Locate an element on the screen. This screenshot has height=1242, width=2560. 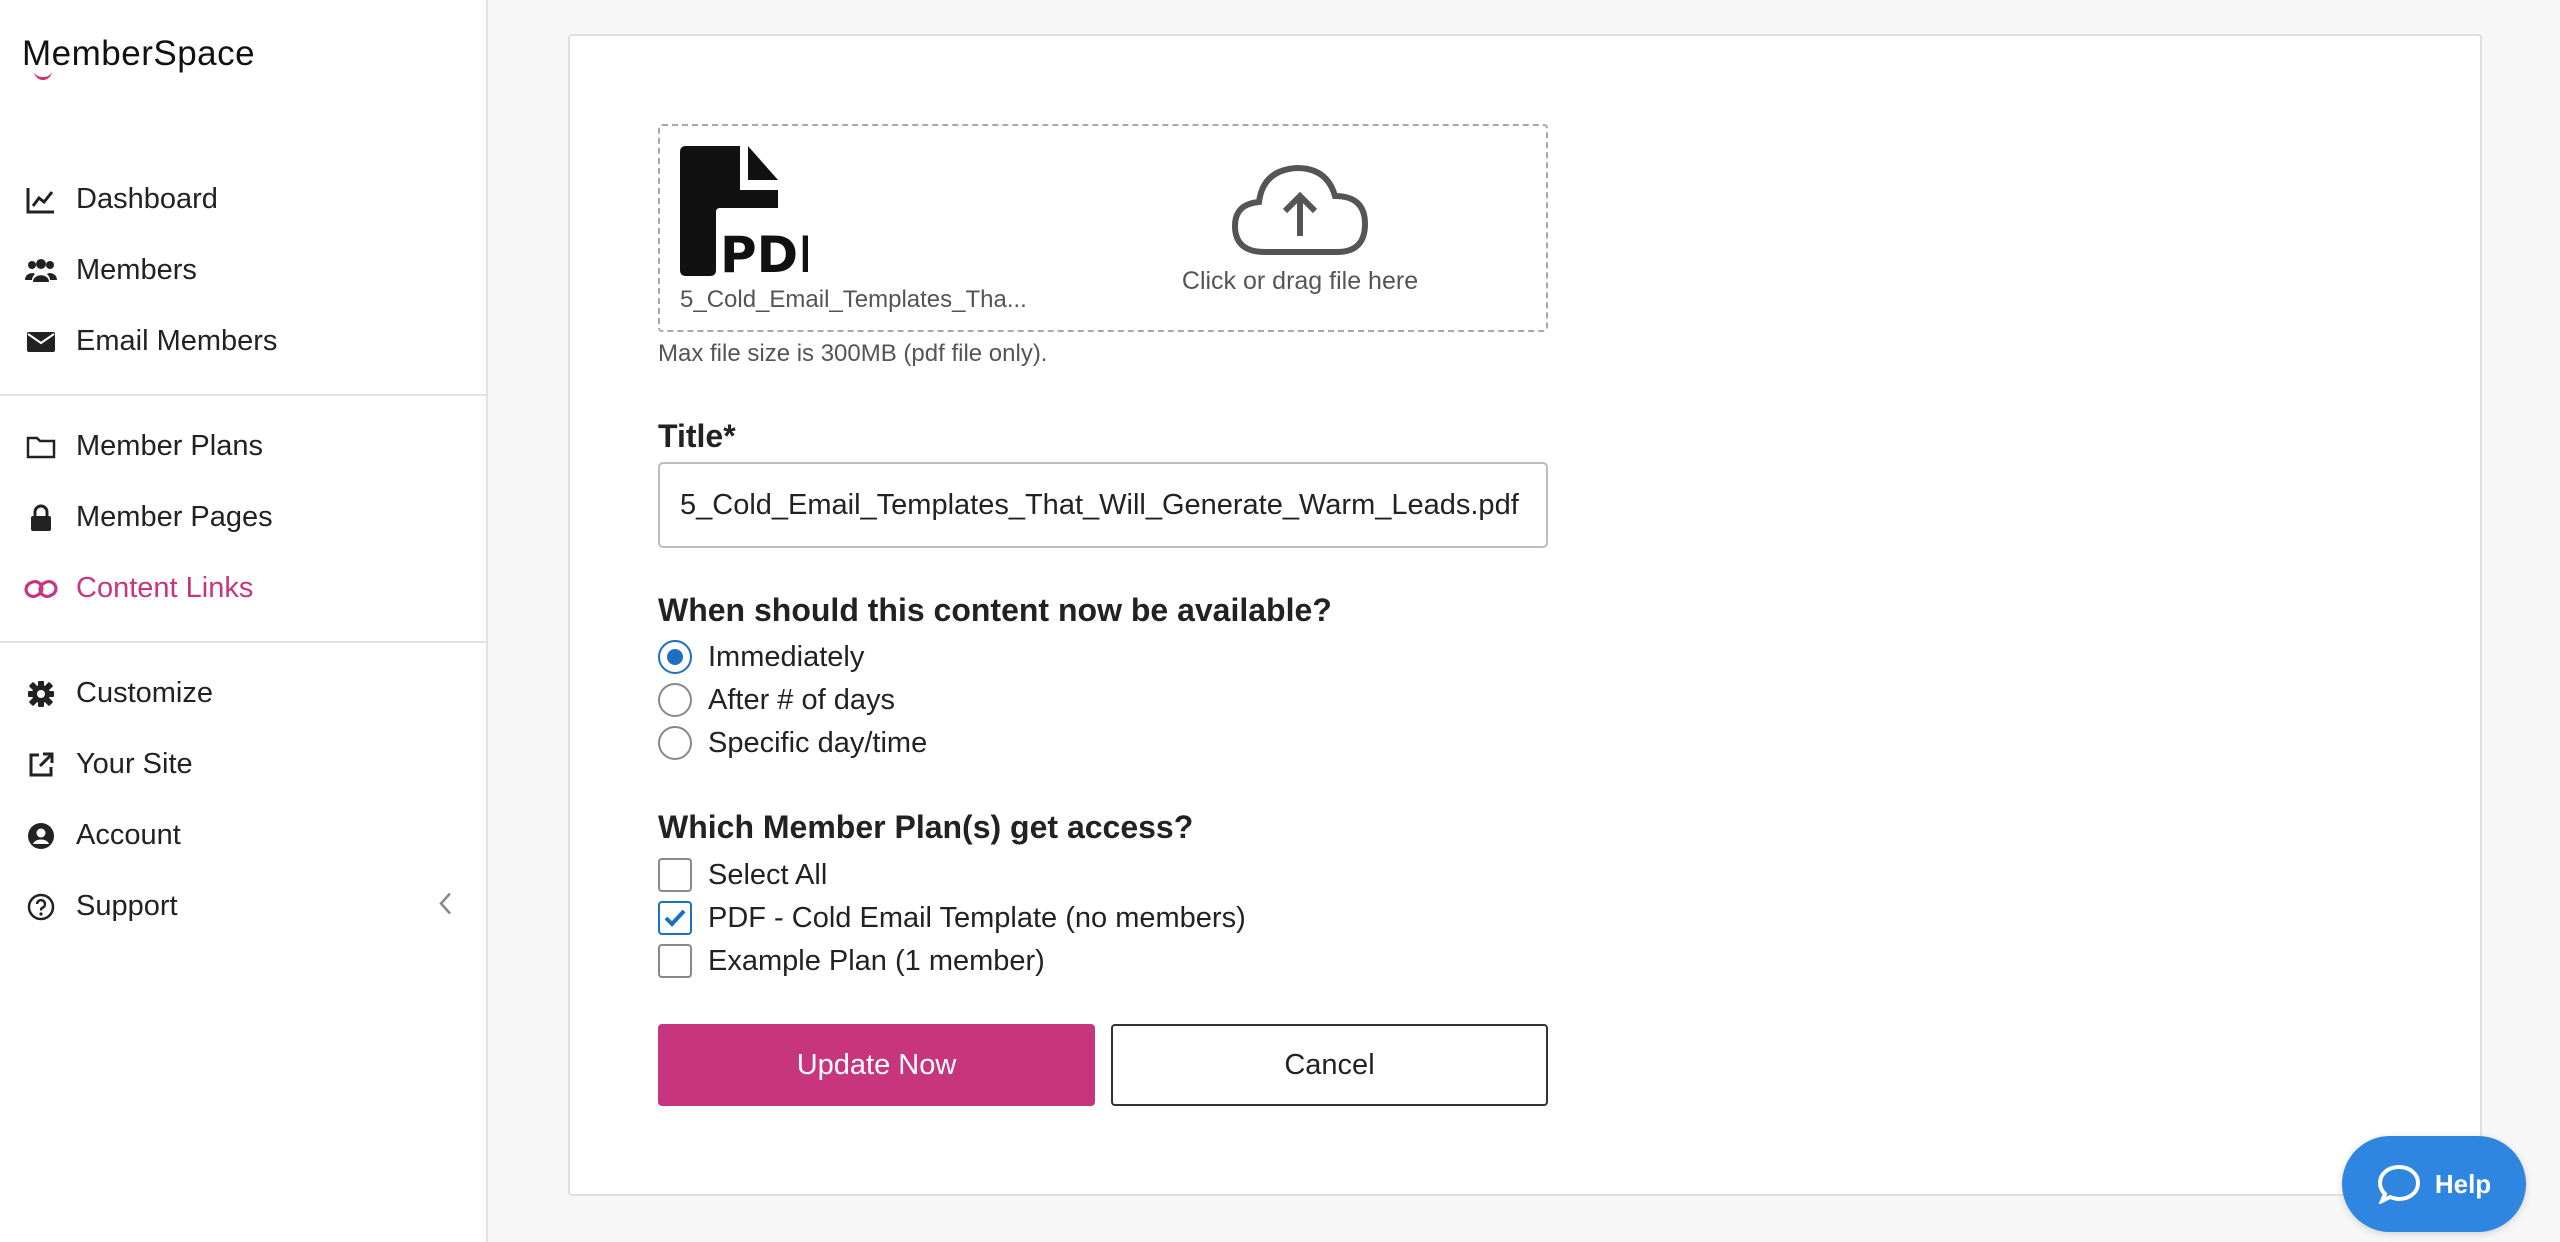
logo-m: M is located at coordinates (37, 57).